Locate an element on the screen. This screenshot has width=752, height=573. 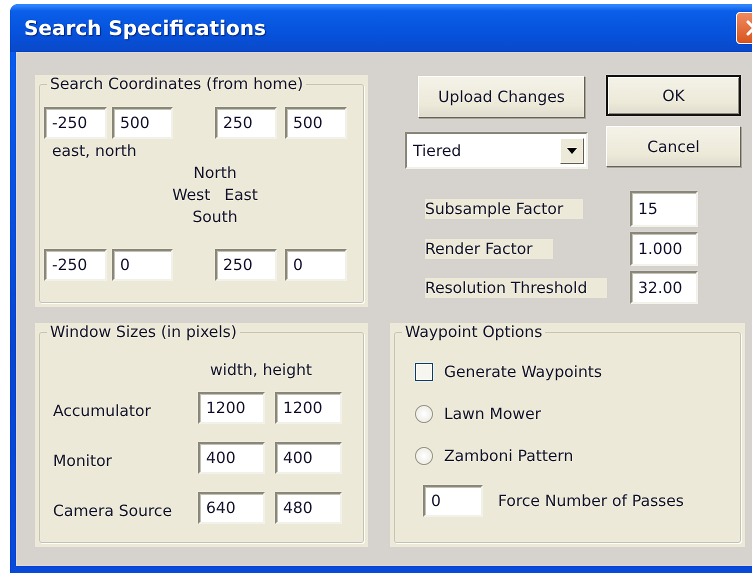
group-title: Waypoint Options is located at coordinates (474, 332).